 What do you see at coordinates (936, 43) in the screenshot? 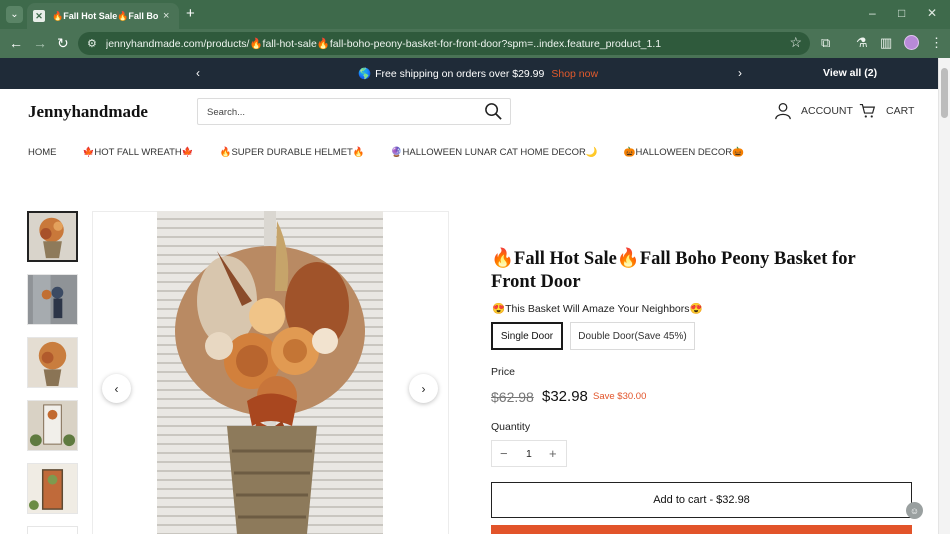
I see `browser-menu-icon: ⋮` at bounding box center [936, 43].